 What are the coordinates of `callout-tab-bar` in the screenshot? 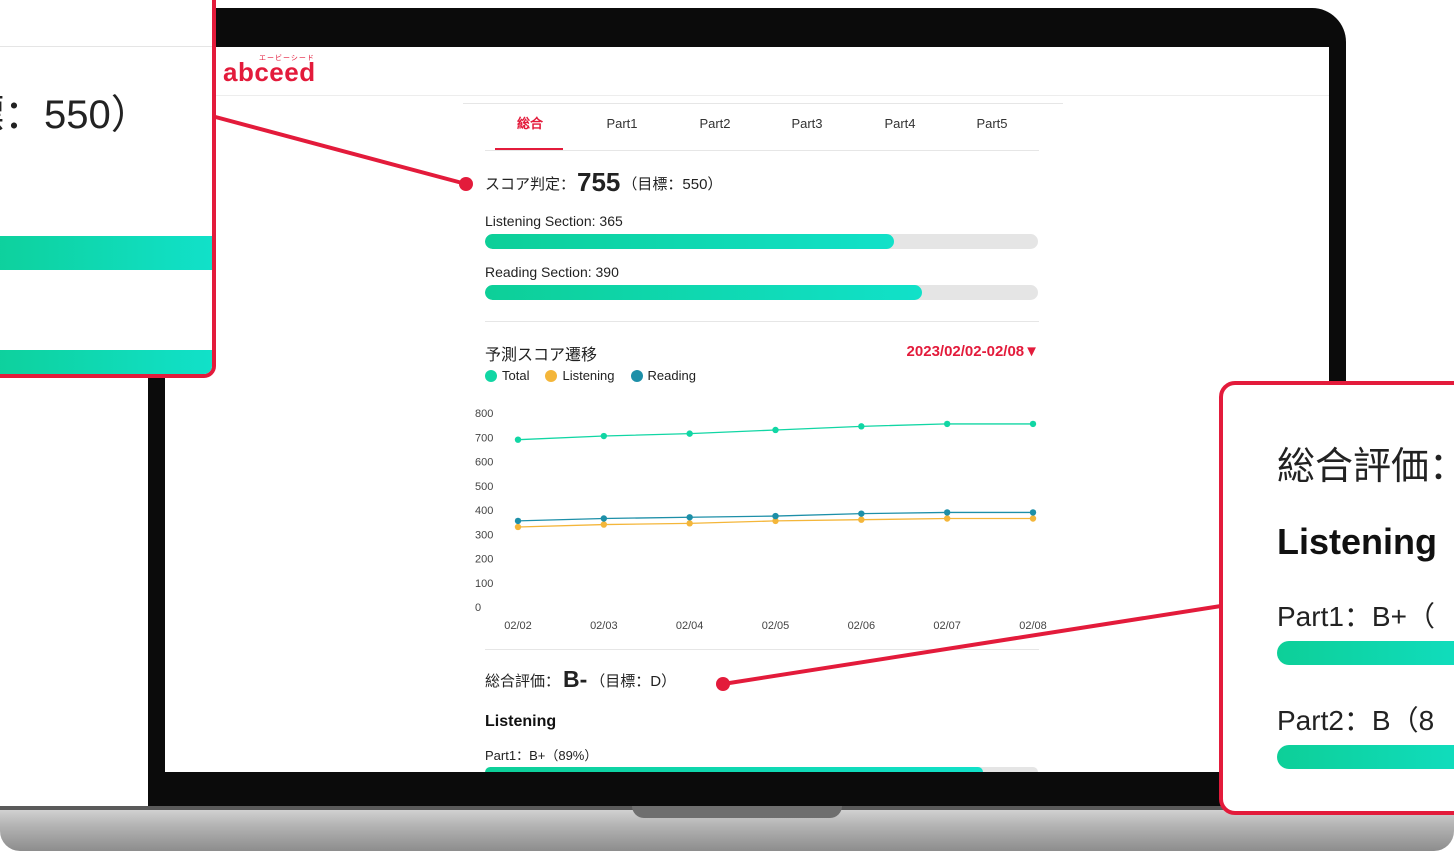 It's located at (106, 25).